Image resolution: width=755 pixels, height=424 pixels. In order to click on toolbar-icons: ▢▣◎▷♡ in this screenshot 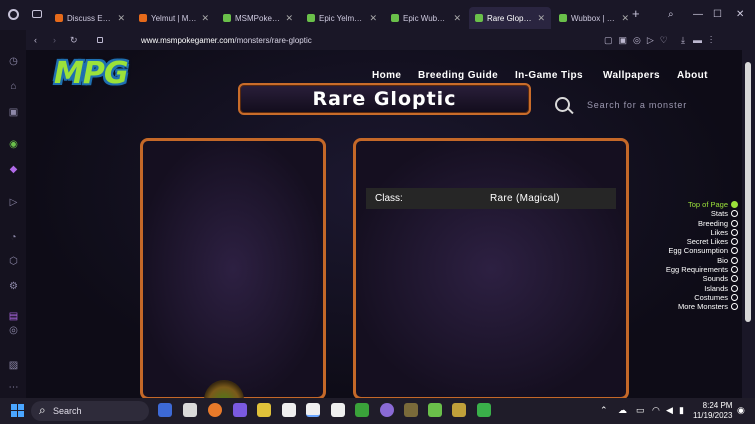, I will do `click(639, 40)`.